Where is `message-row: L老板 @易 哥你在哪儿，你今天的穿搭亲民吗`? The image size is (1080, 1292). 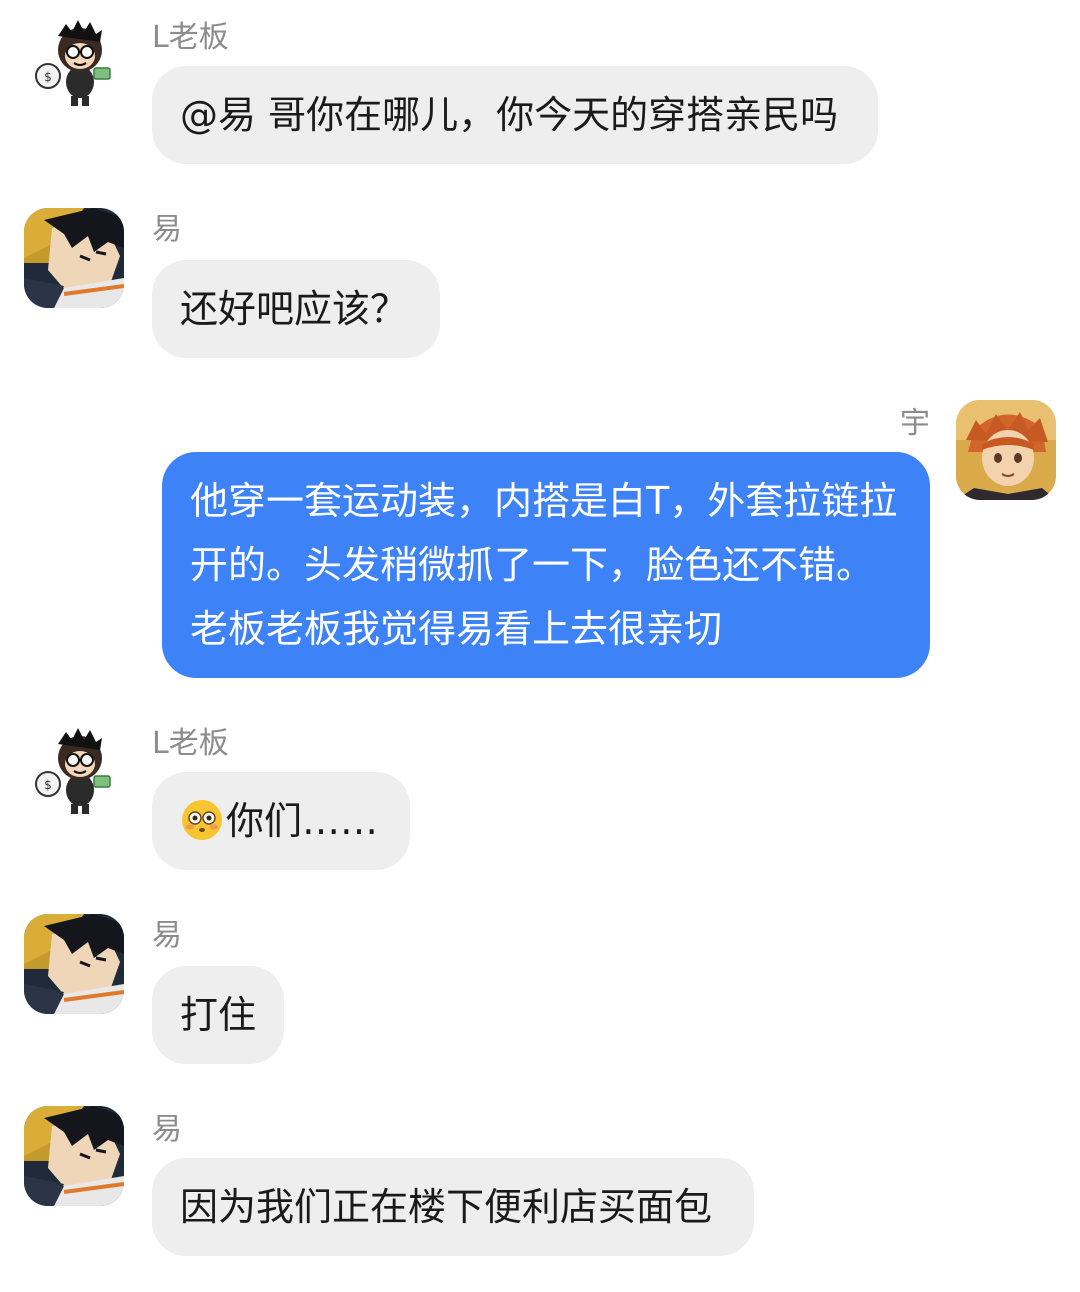
message-row: L老板 @易 哥你在哪儿，你今天的穿搭亲民吗 is located at coordinates (540, 90).